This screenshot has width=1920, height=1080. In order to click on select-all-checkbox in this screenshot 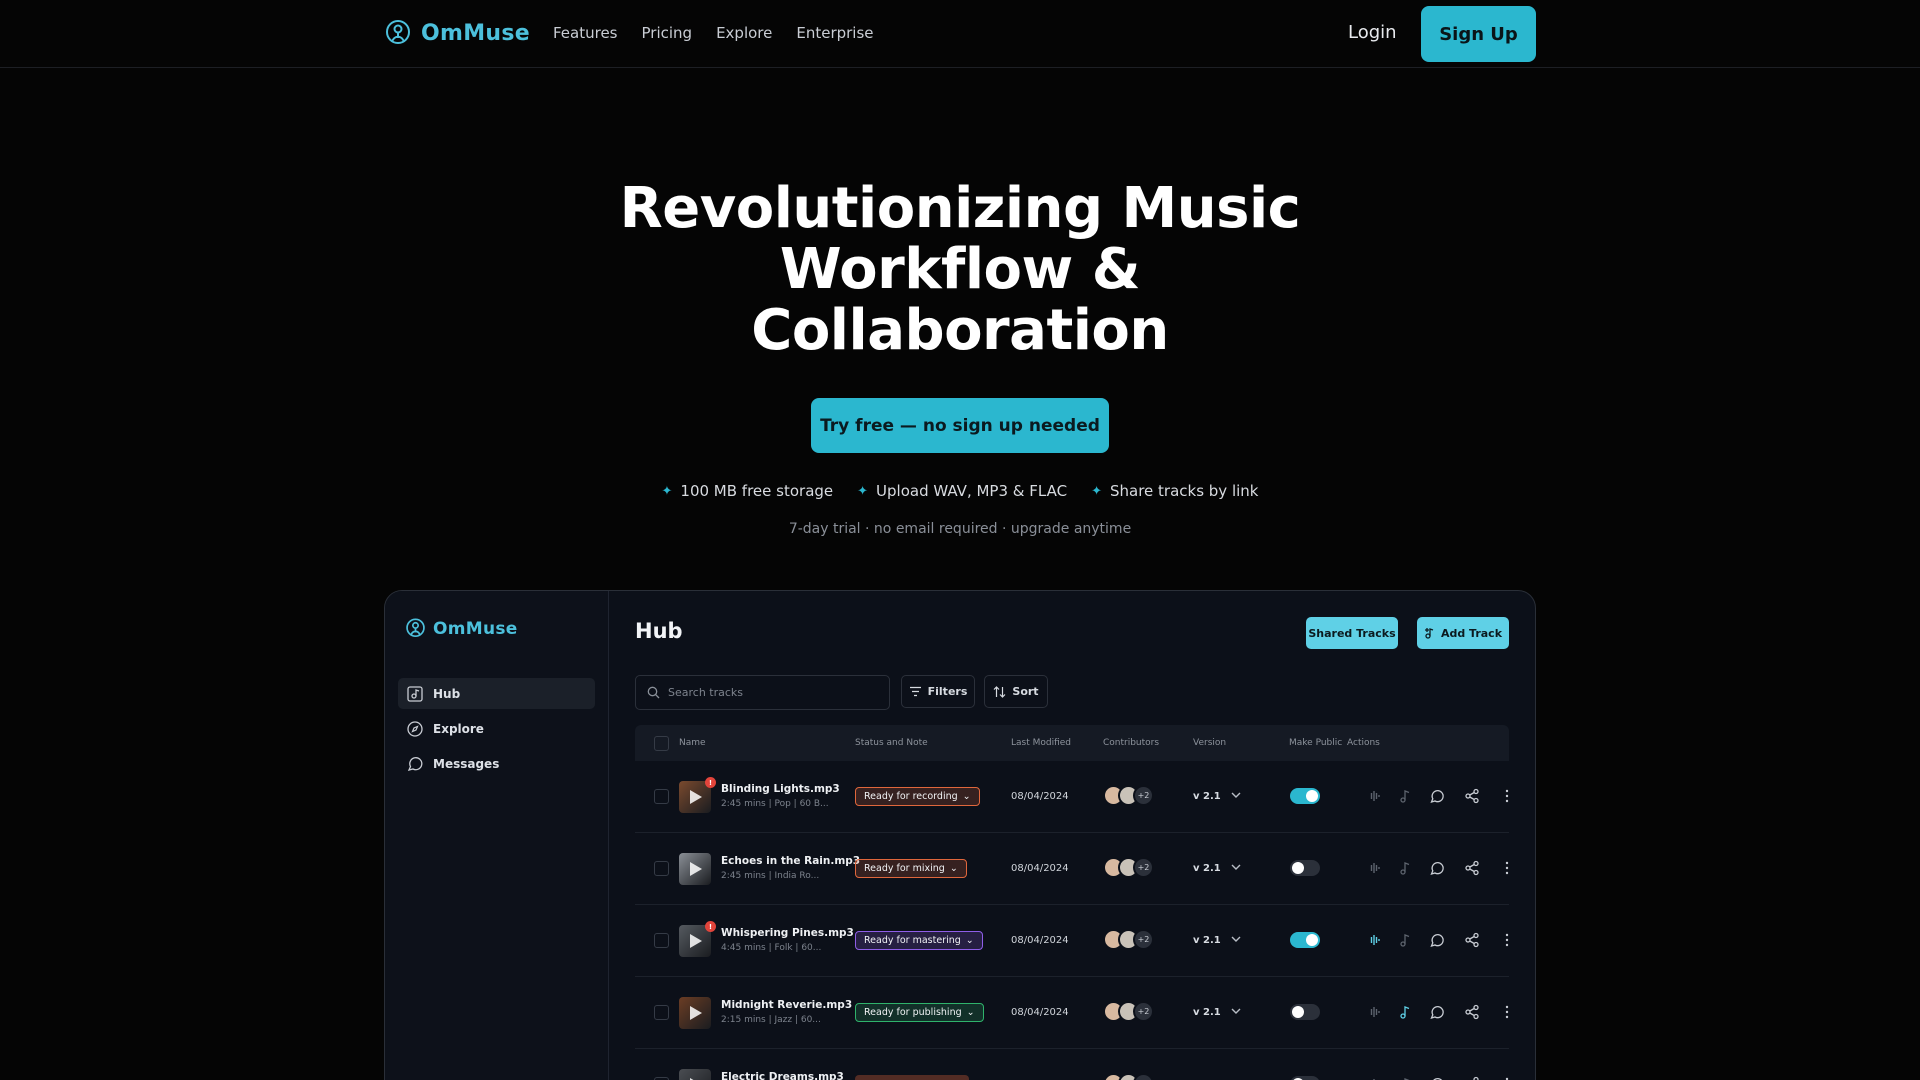, I will do `click(661, 743)`.